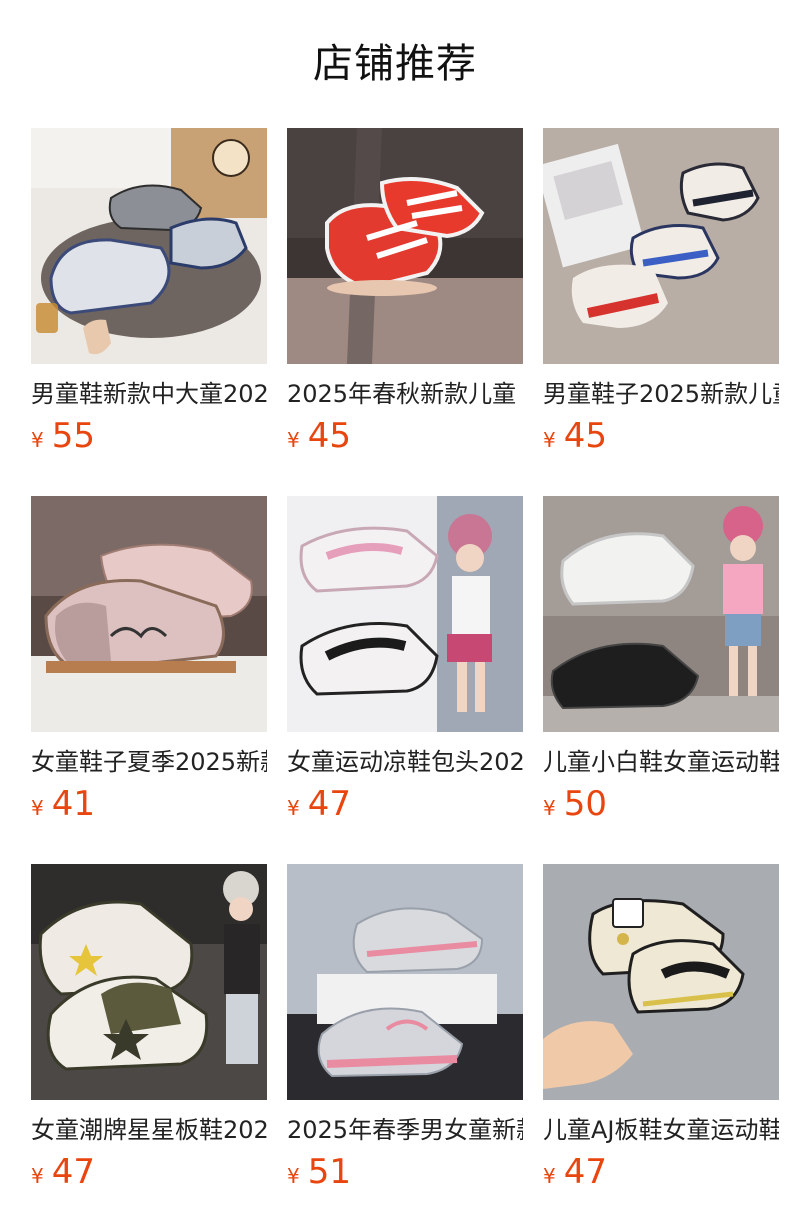 This screenshot has height=1232, width=790. I want to click on product-card: 2025年春季男女童新款 ¥51, so click(405, 1048).